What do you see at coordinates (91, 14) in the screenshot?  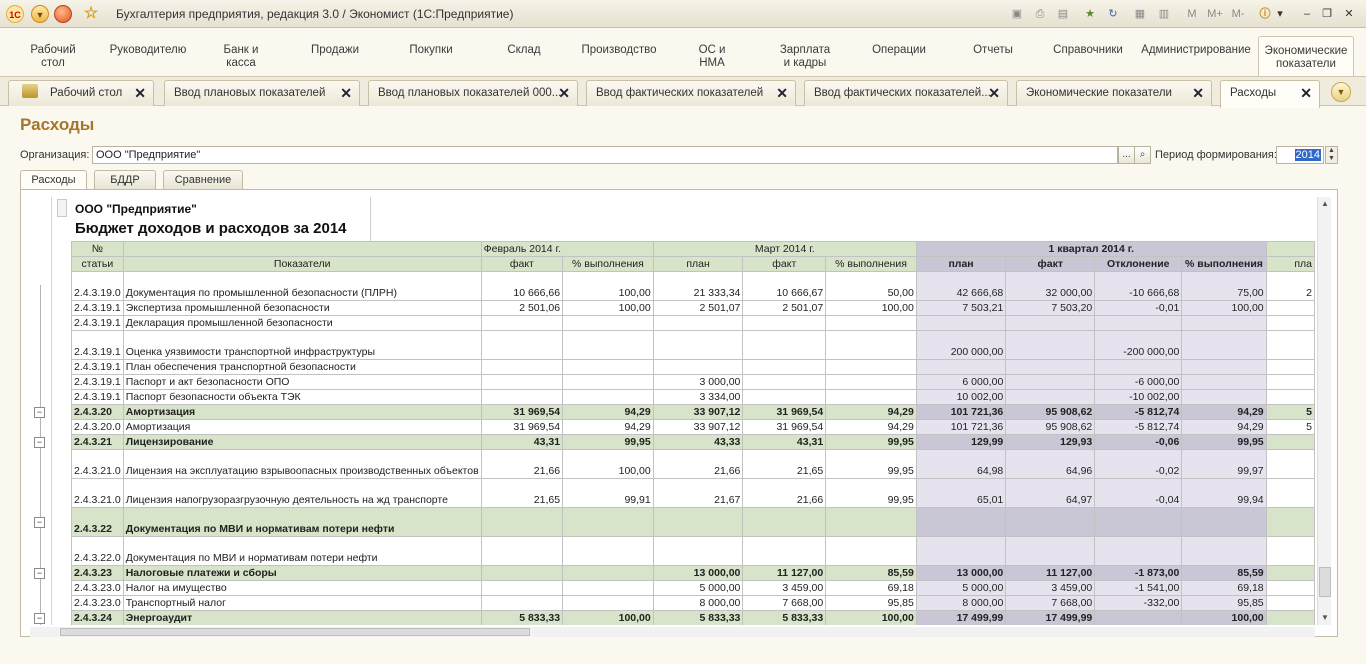 I see `favorites-star-icon: ☆` at bounding box center [91, 14].